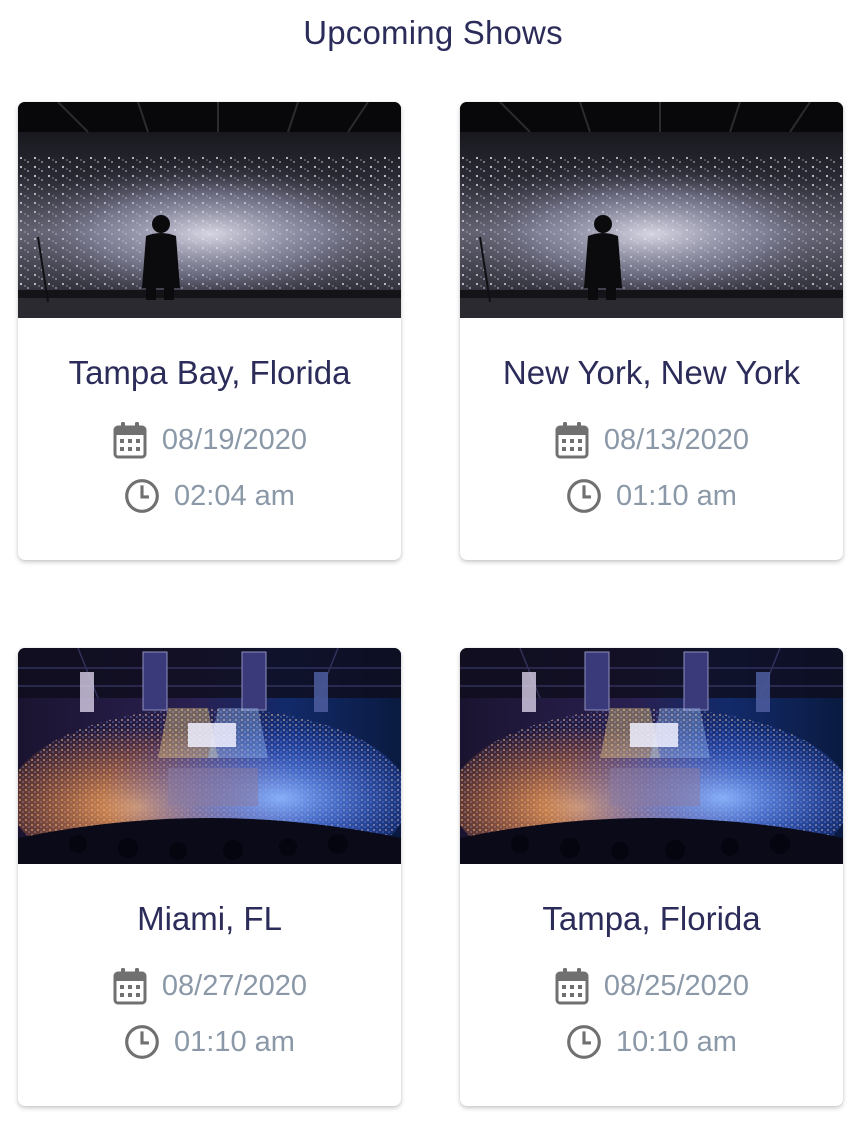 This screenshot has height=1134, width=866. I want to click on show-time: 10:10 am, so click(676, 1041).